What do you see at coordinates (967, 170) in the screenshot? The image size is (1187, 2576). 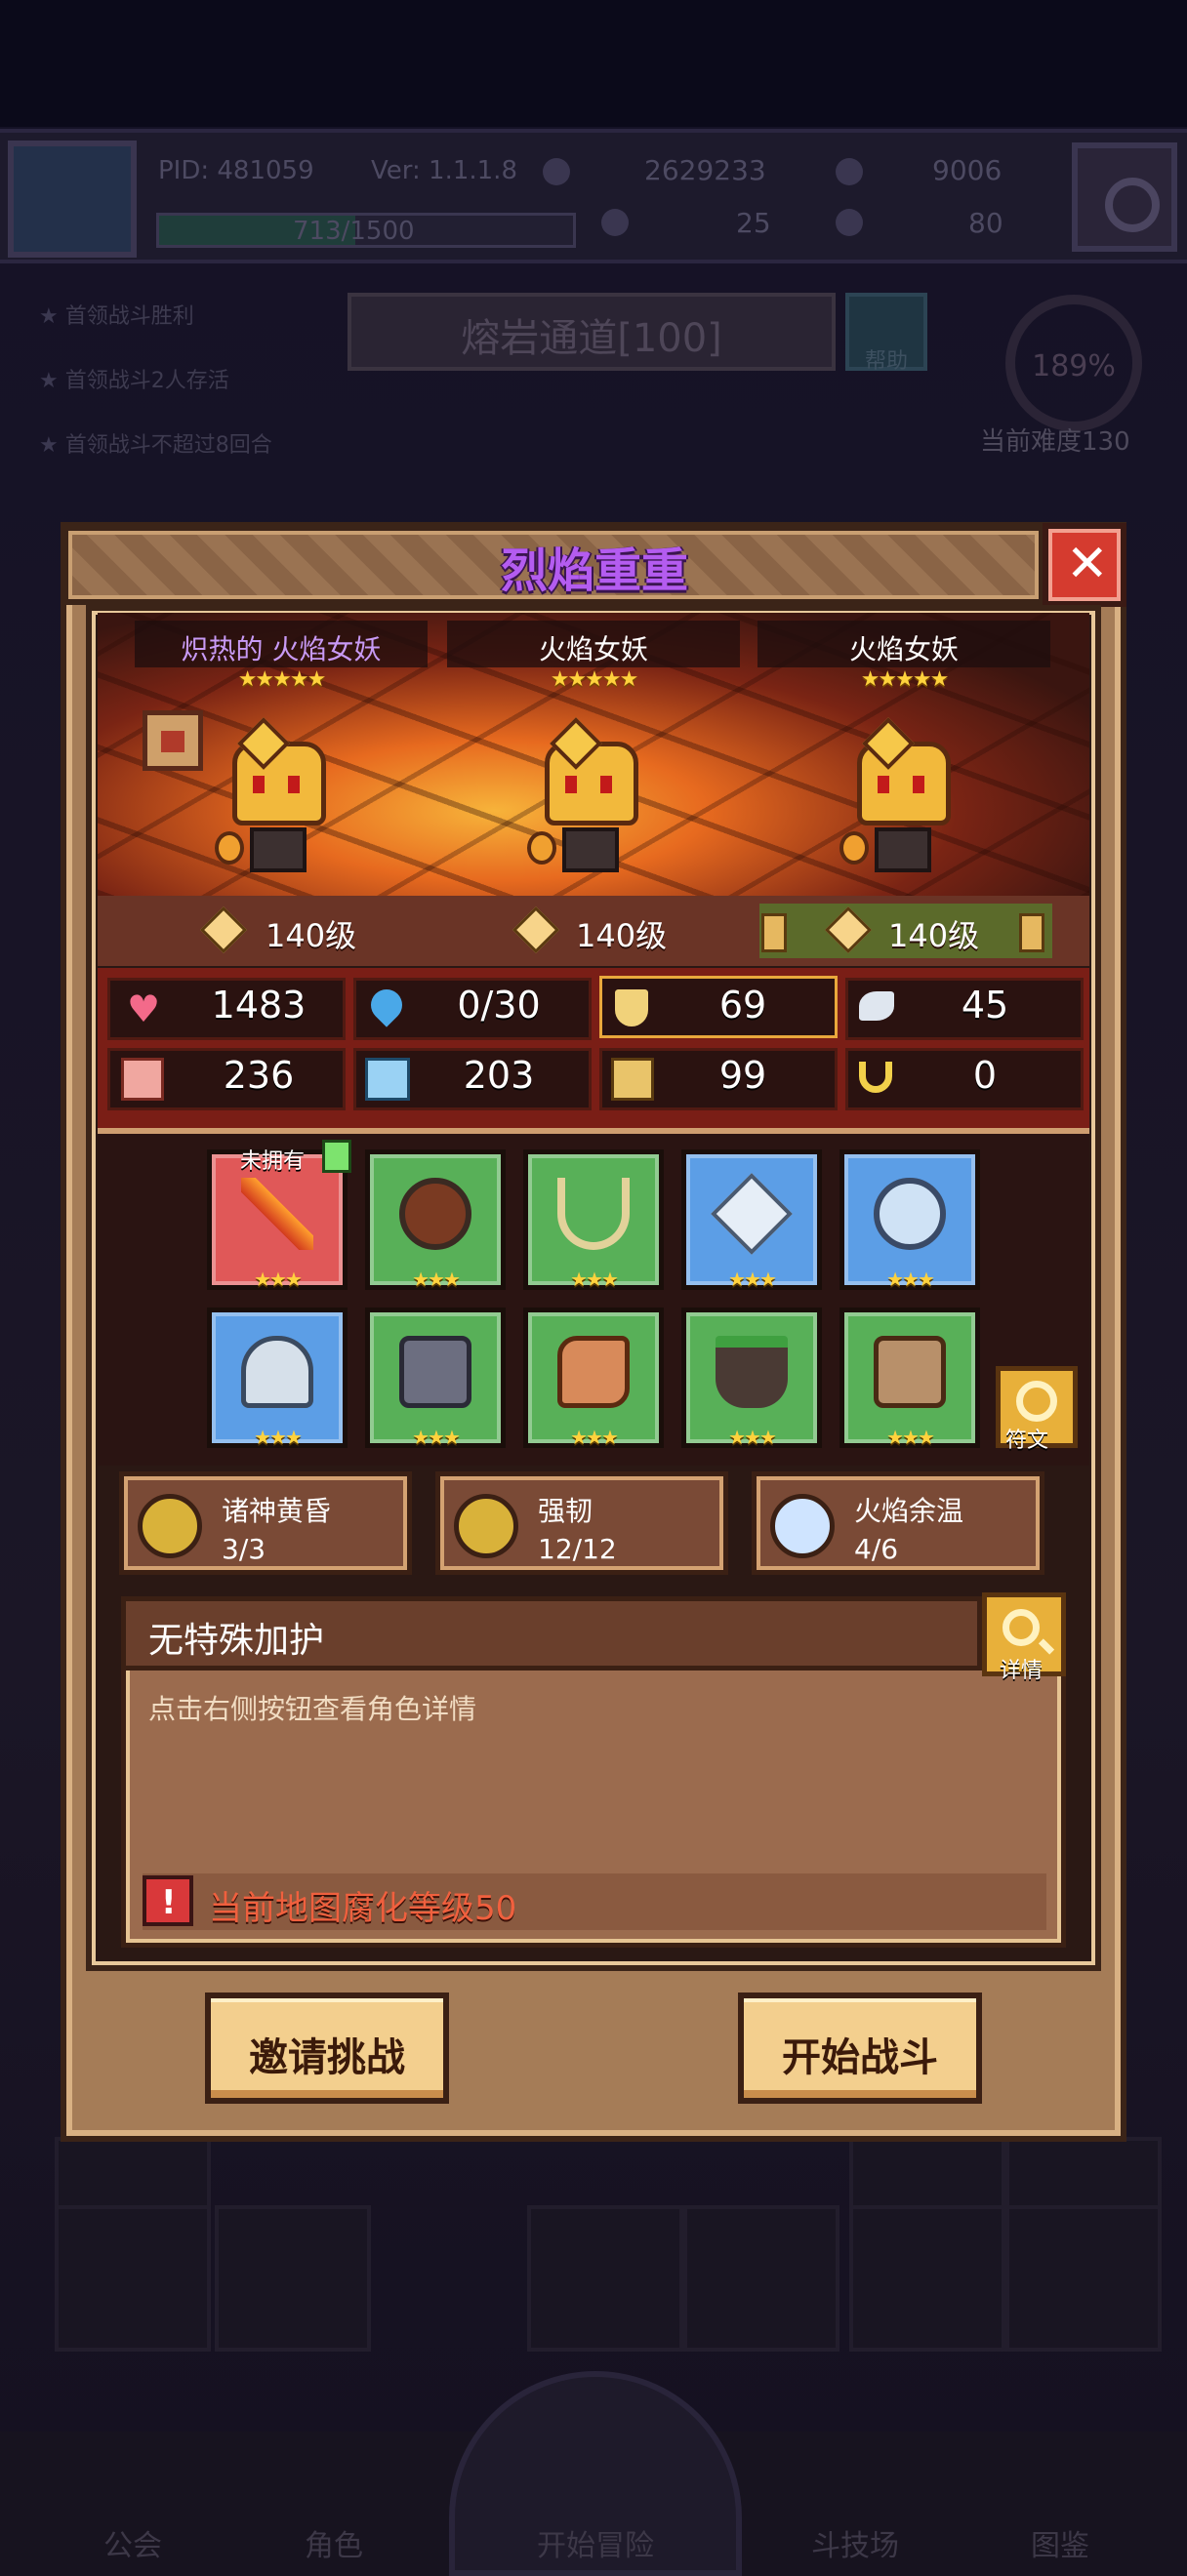 I see `gem-amount: 9006` at bounding box center [967, 170].